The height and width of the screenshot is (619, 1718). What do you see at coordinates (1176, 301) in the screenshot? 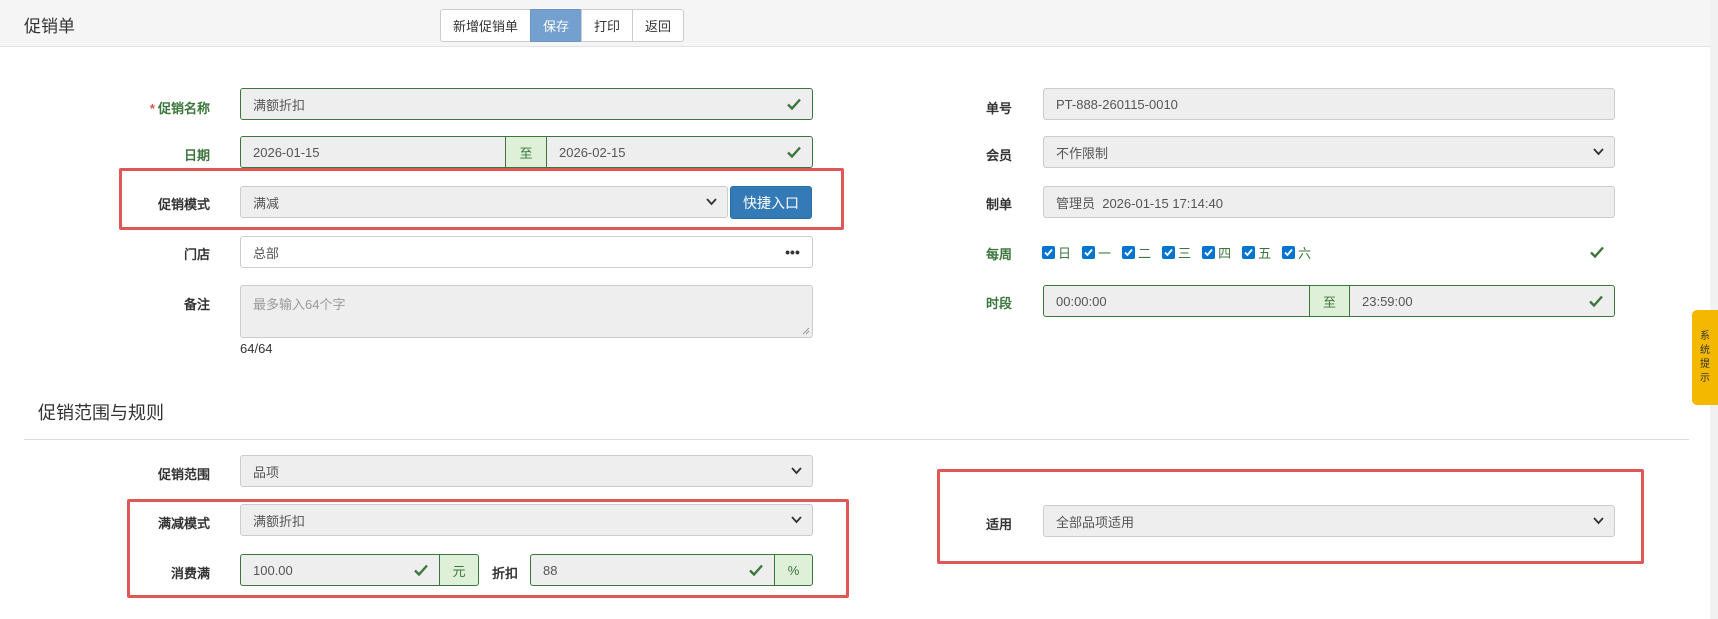
I see `start-time-input: 00:00:00` at bounding box center [1176, 301].